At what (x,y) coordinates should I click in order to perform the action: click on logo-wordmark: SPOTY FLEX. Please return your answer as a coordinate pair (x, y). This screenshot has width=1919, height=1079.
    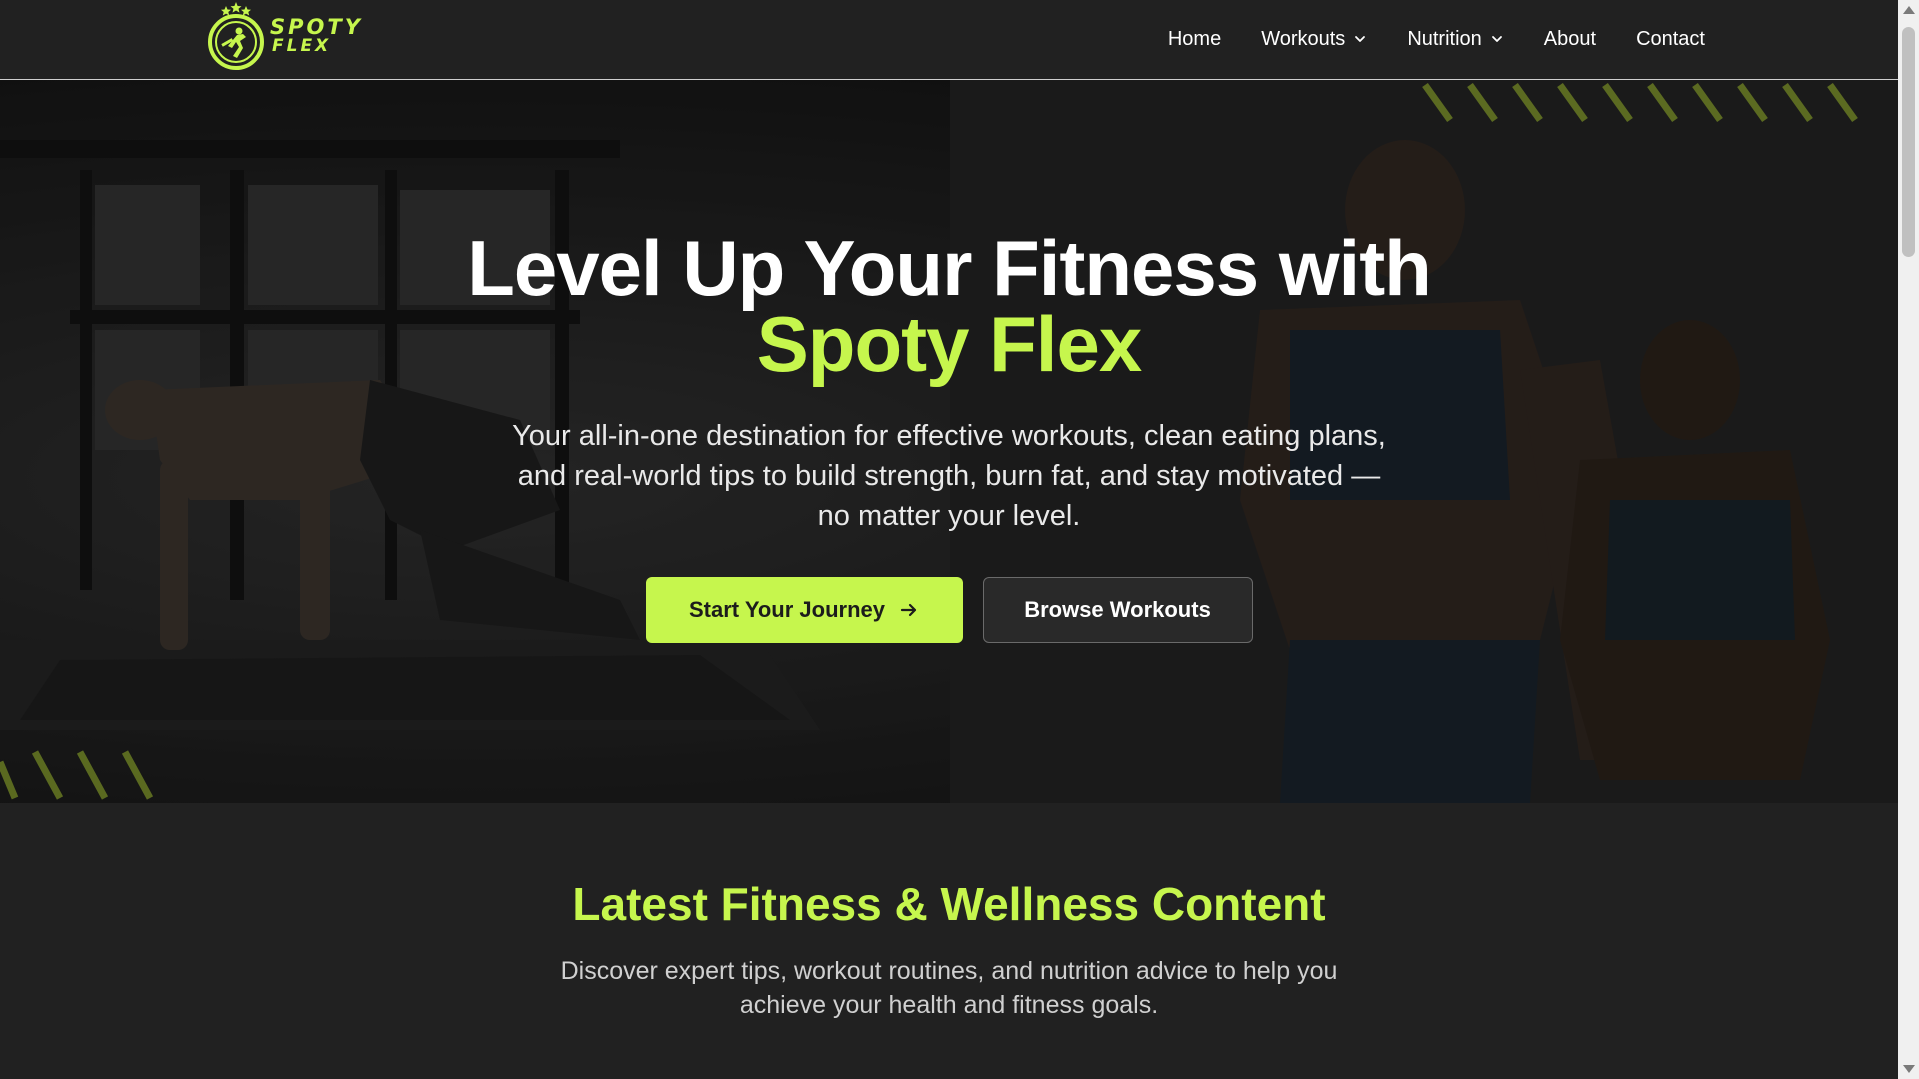
    Looking at the image, I should click on (316, 36).